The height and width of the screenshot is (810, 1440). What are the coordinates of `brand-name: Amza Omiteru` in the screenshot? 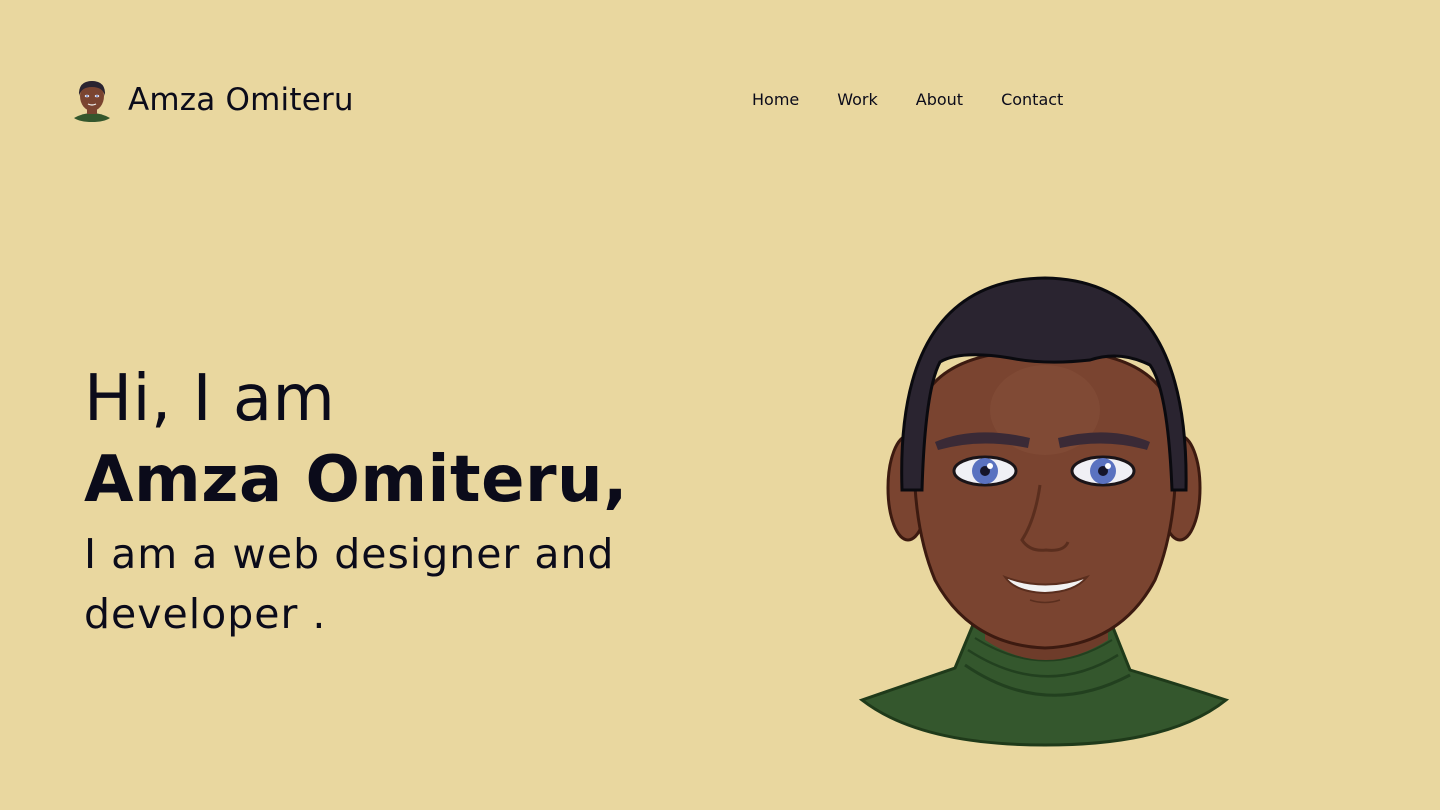 It's located at (241, 99).